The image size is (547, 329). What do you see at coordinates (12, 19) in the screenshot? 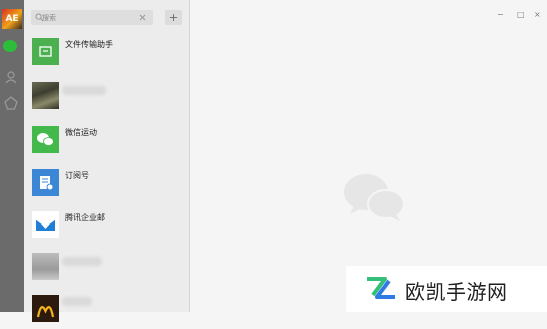
I see `user-avatar: AE` at bounding box center [12, 19].